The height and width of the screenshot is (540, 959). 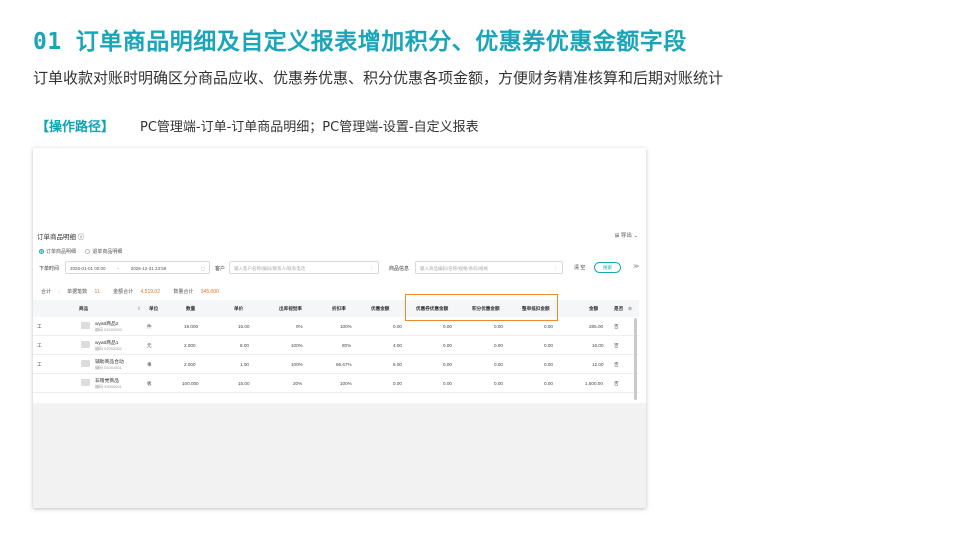 What do you see at coordinates (47, 42) in the screenshot?
I see `slide-number: 01` at bounding box center [47, 42].